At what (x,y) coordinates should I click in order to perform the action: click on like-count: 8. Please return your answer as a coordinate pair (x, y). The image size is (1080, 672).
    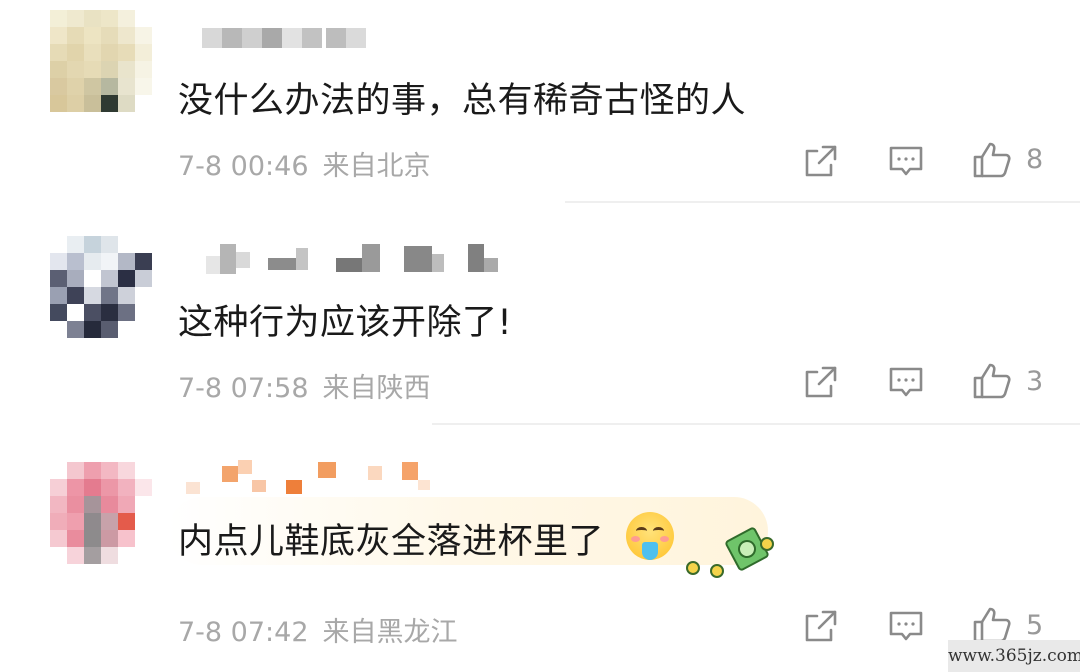
    Looking at the image, I should click on (1035, 159).